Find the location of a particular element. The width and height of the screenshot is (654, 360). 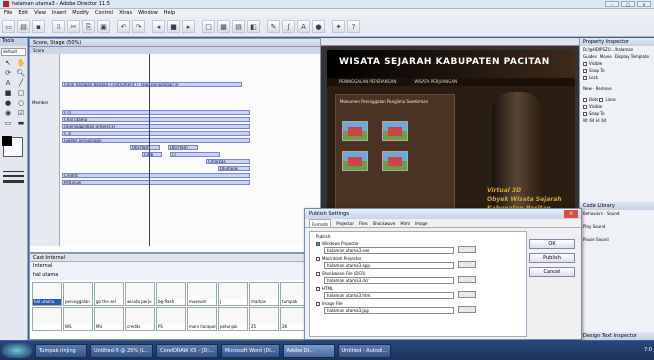

sprite-1: c cl is located at coordinates (156, 112).